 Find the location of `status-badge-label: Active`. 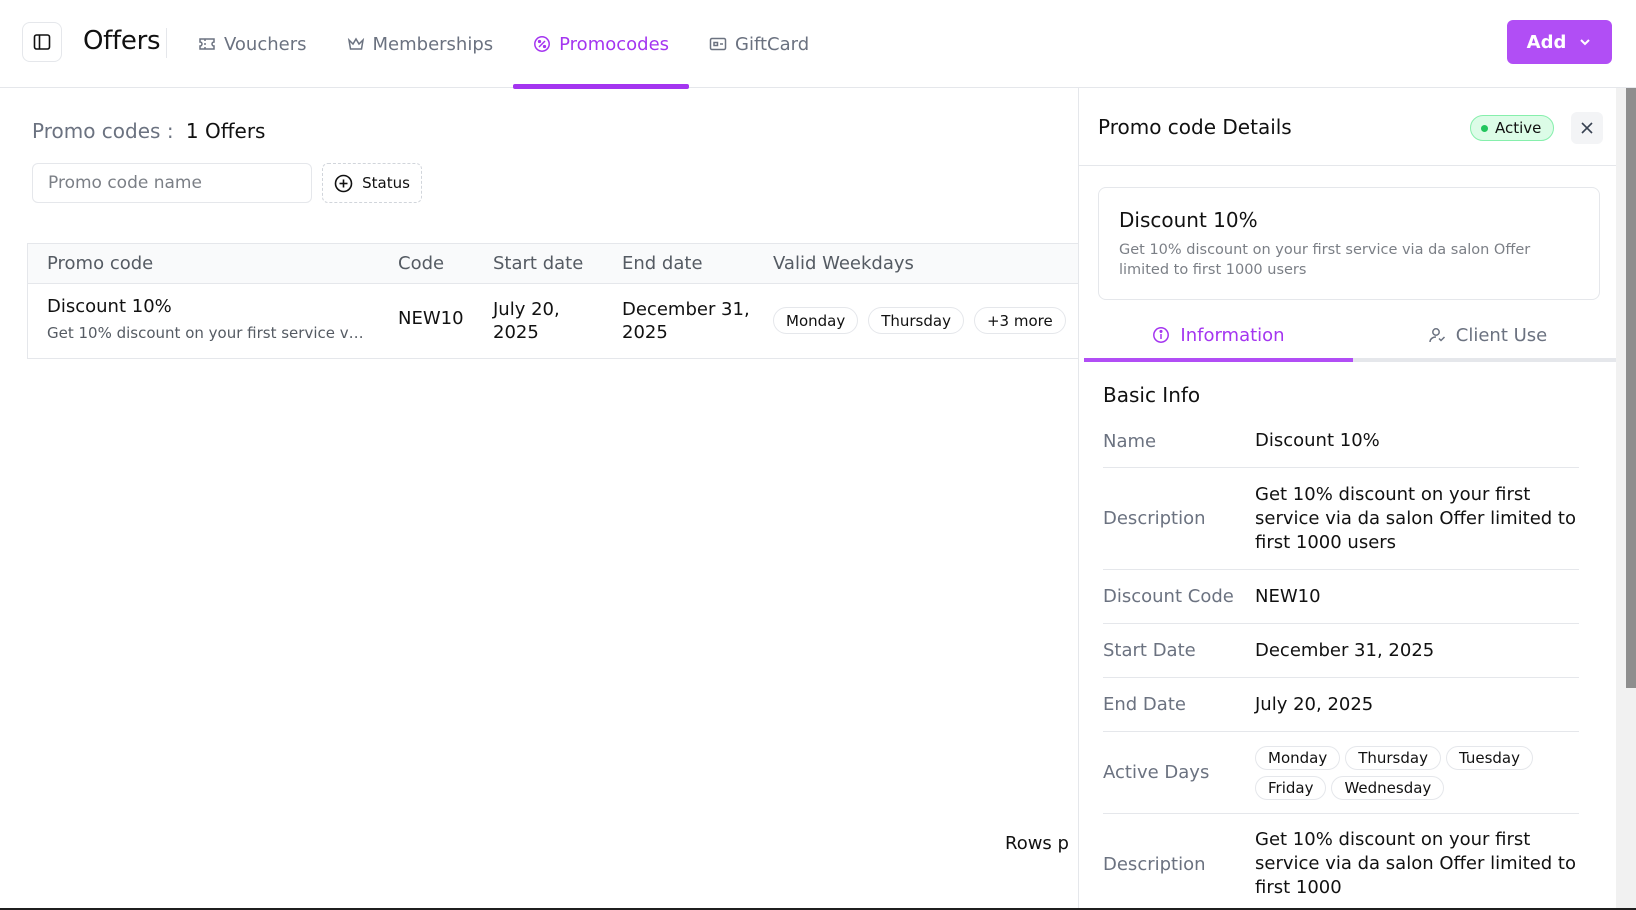

status-badge-label: Active is located at coordinates (1518, 128).